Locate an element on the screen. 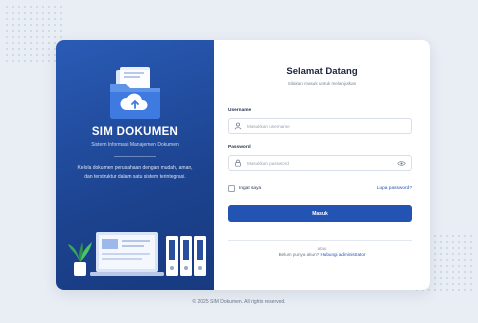 This screenshot has width=478, height=323. folder-cloud-icon is located at coordinates (135, 93).